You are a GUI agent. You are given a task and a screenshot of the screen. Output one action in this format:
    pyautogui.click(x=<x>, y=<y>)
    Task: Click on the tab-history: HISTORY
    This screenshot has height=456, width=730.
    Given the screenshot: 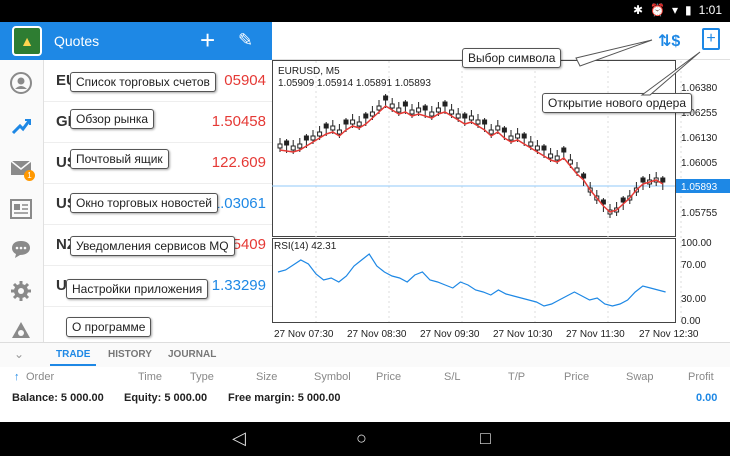 What is the action you would take?
    pyautogui.click(x=130, y=354)
    